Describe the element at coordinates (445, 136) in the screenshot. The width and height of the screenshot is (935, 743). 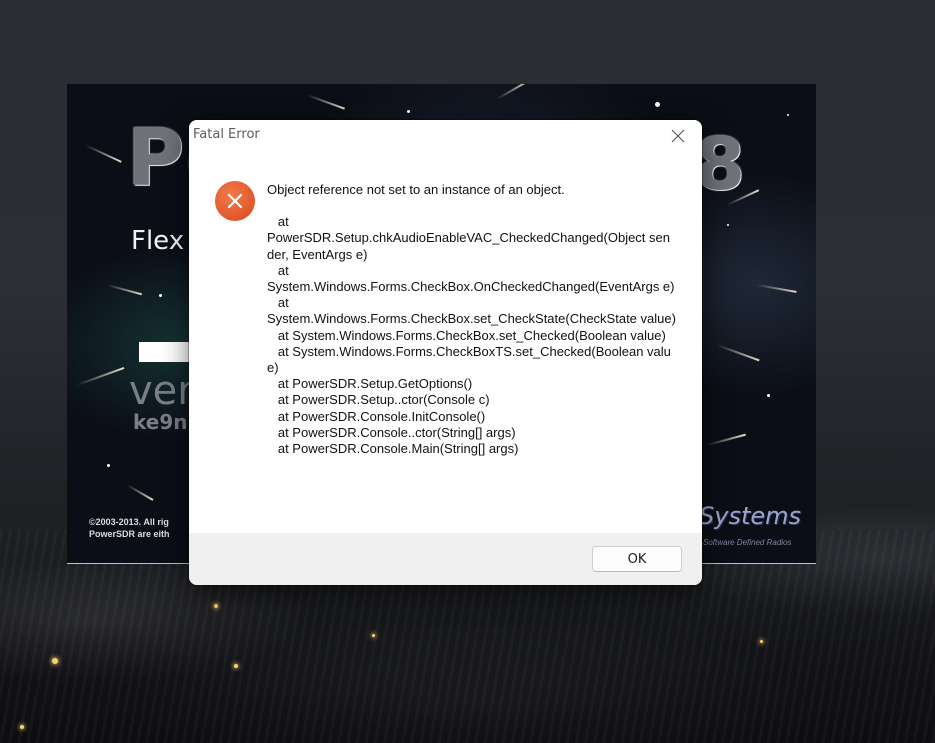
I see `dialog-titlebar: Fatal Error` at that location.